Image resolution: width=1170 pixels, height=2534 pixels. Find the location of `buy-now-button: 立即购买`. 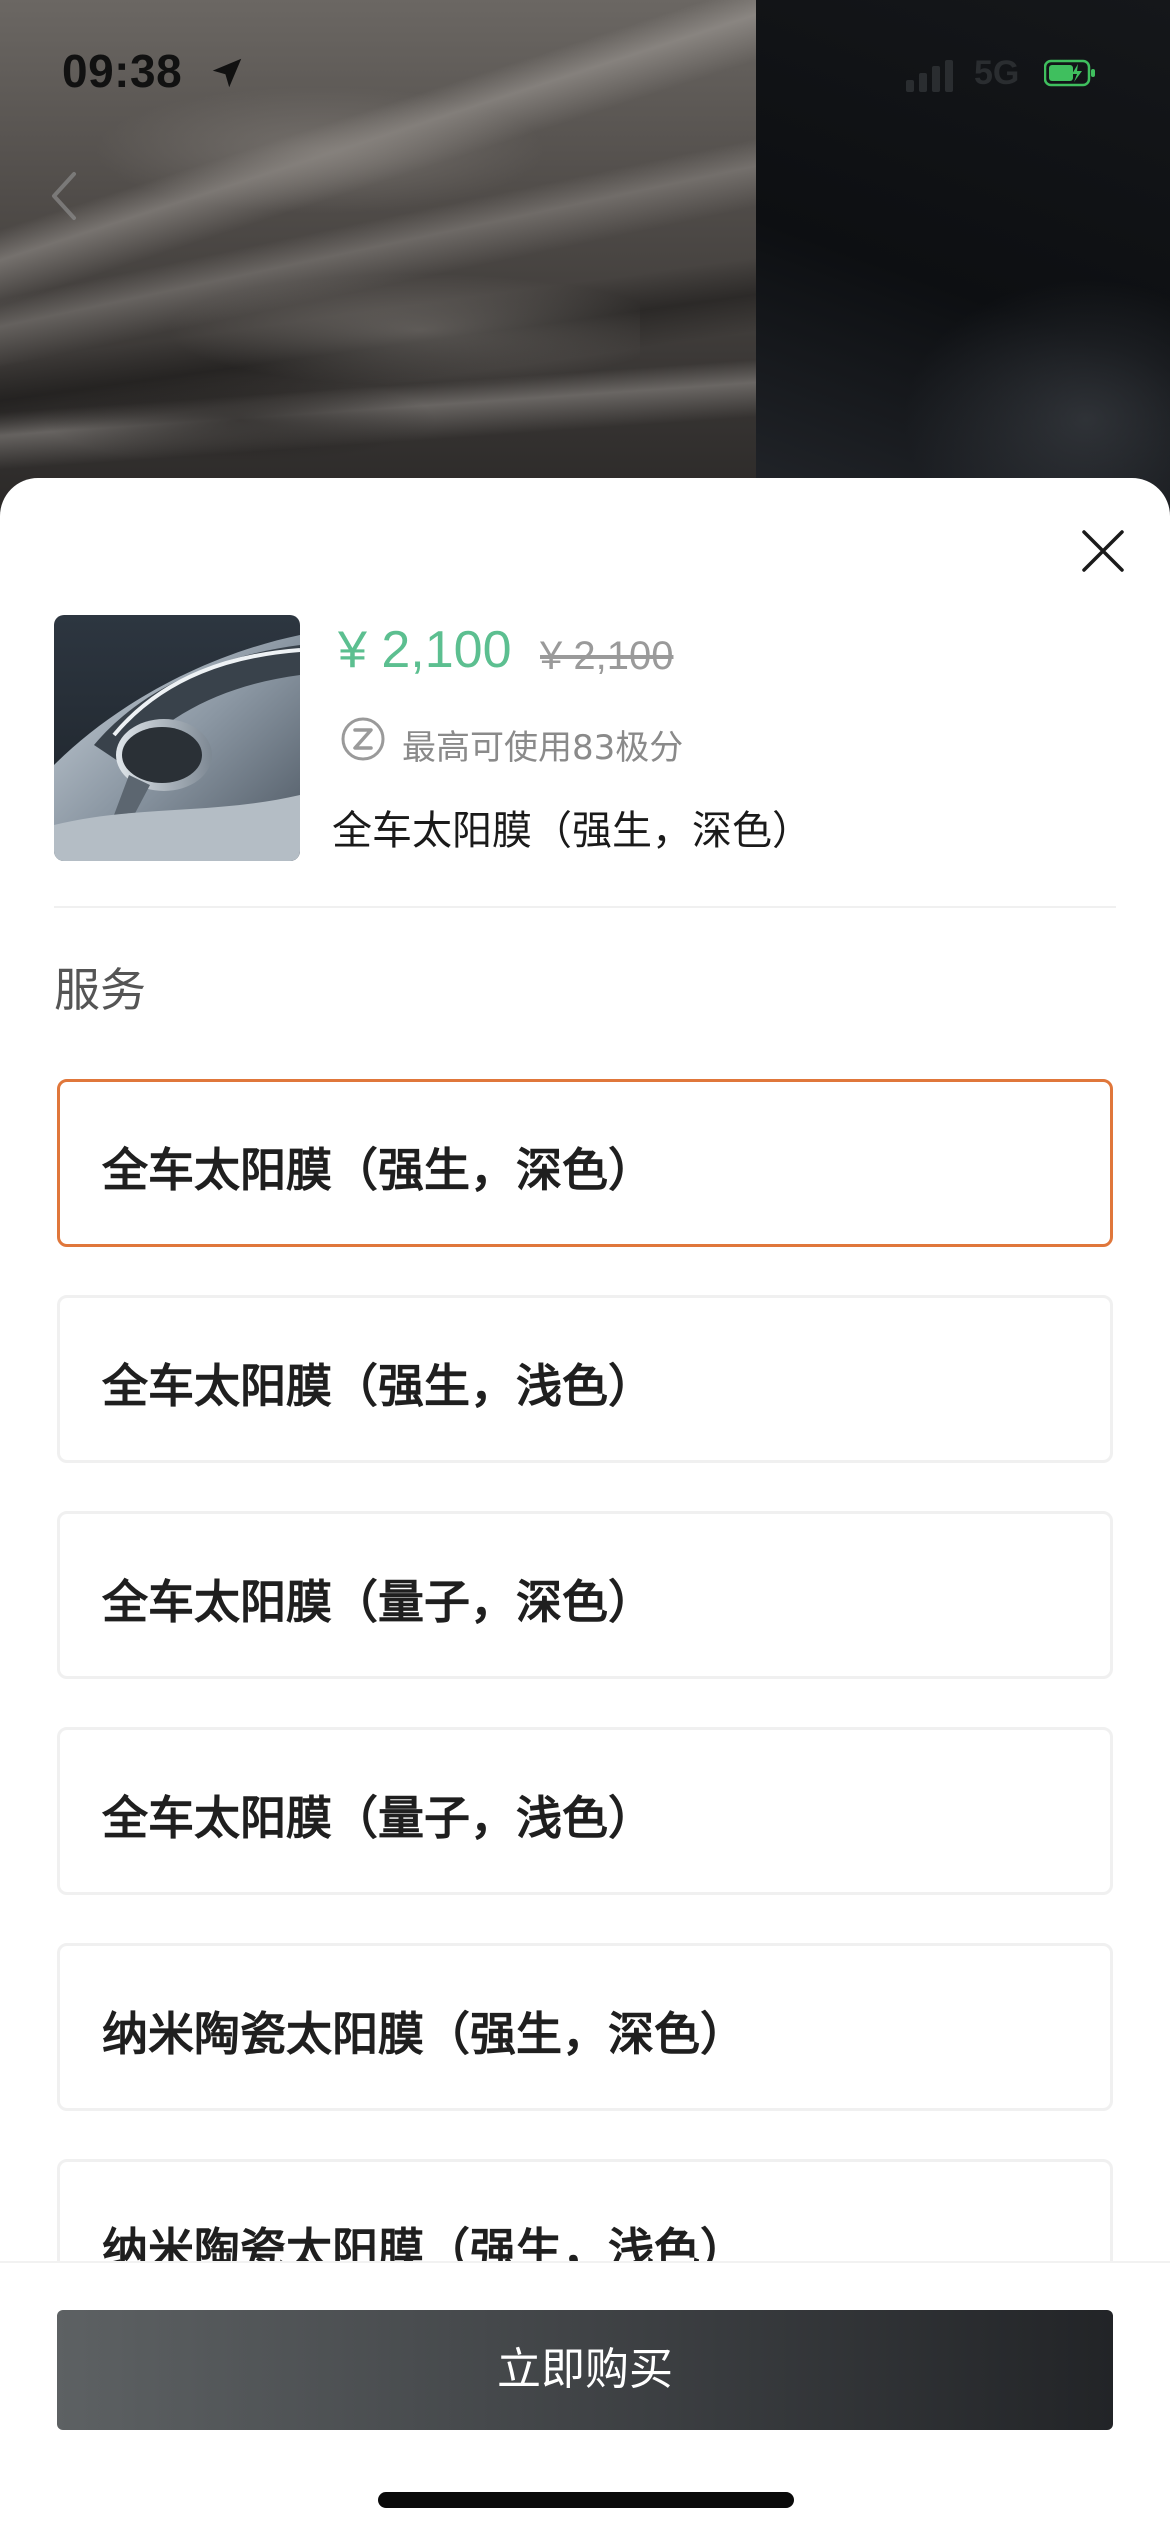

buy-now-button: 立即购买 is located at coordinates (585, 2370).